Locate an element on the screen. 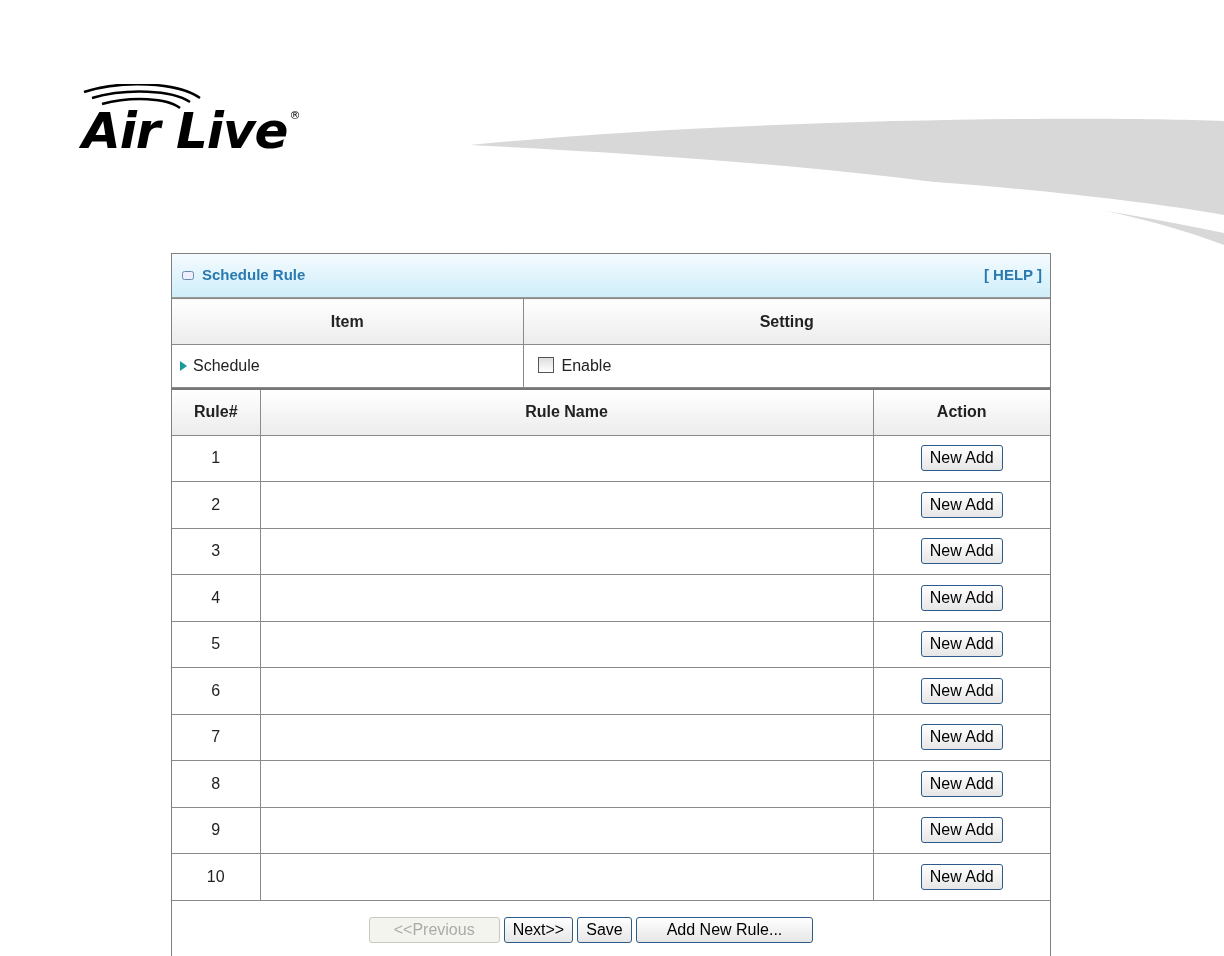 This screenshot has height=956, width=1224. bullet-icon is located at coordinates (188, 275).